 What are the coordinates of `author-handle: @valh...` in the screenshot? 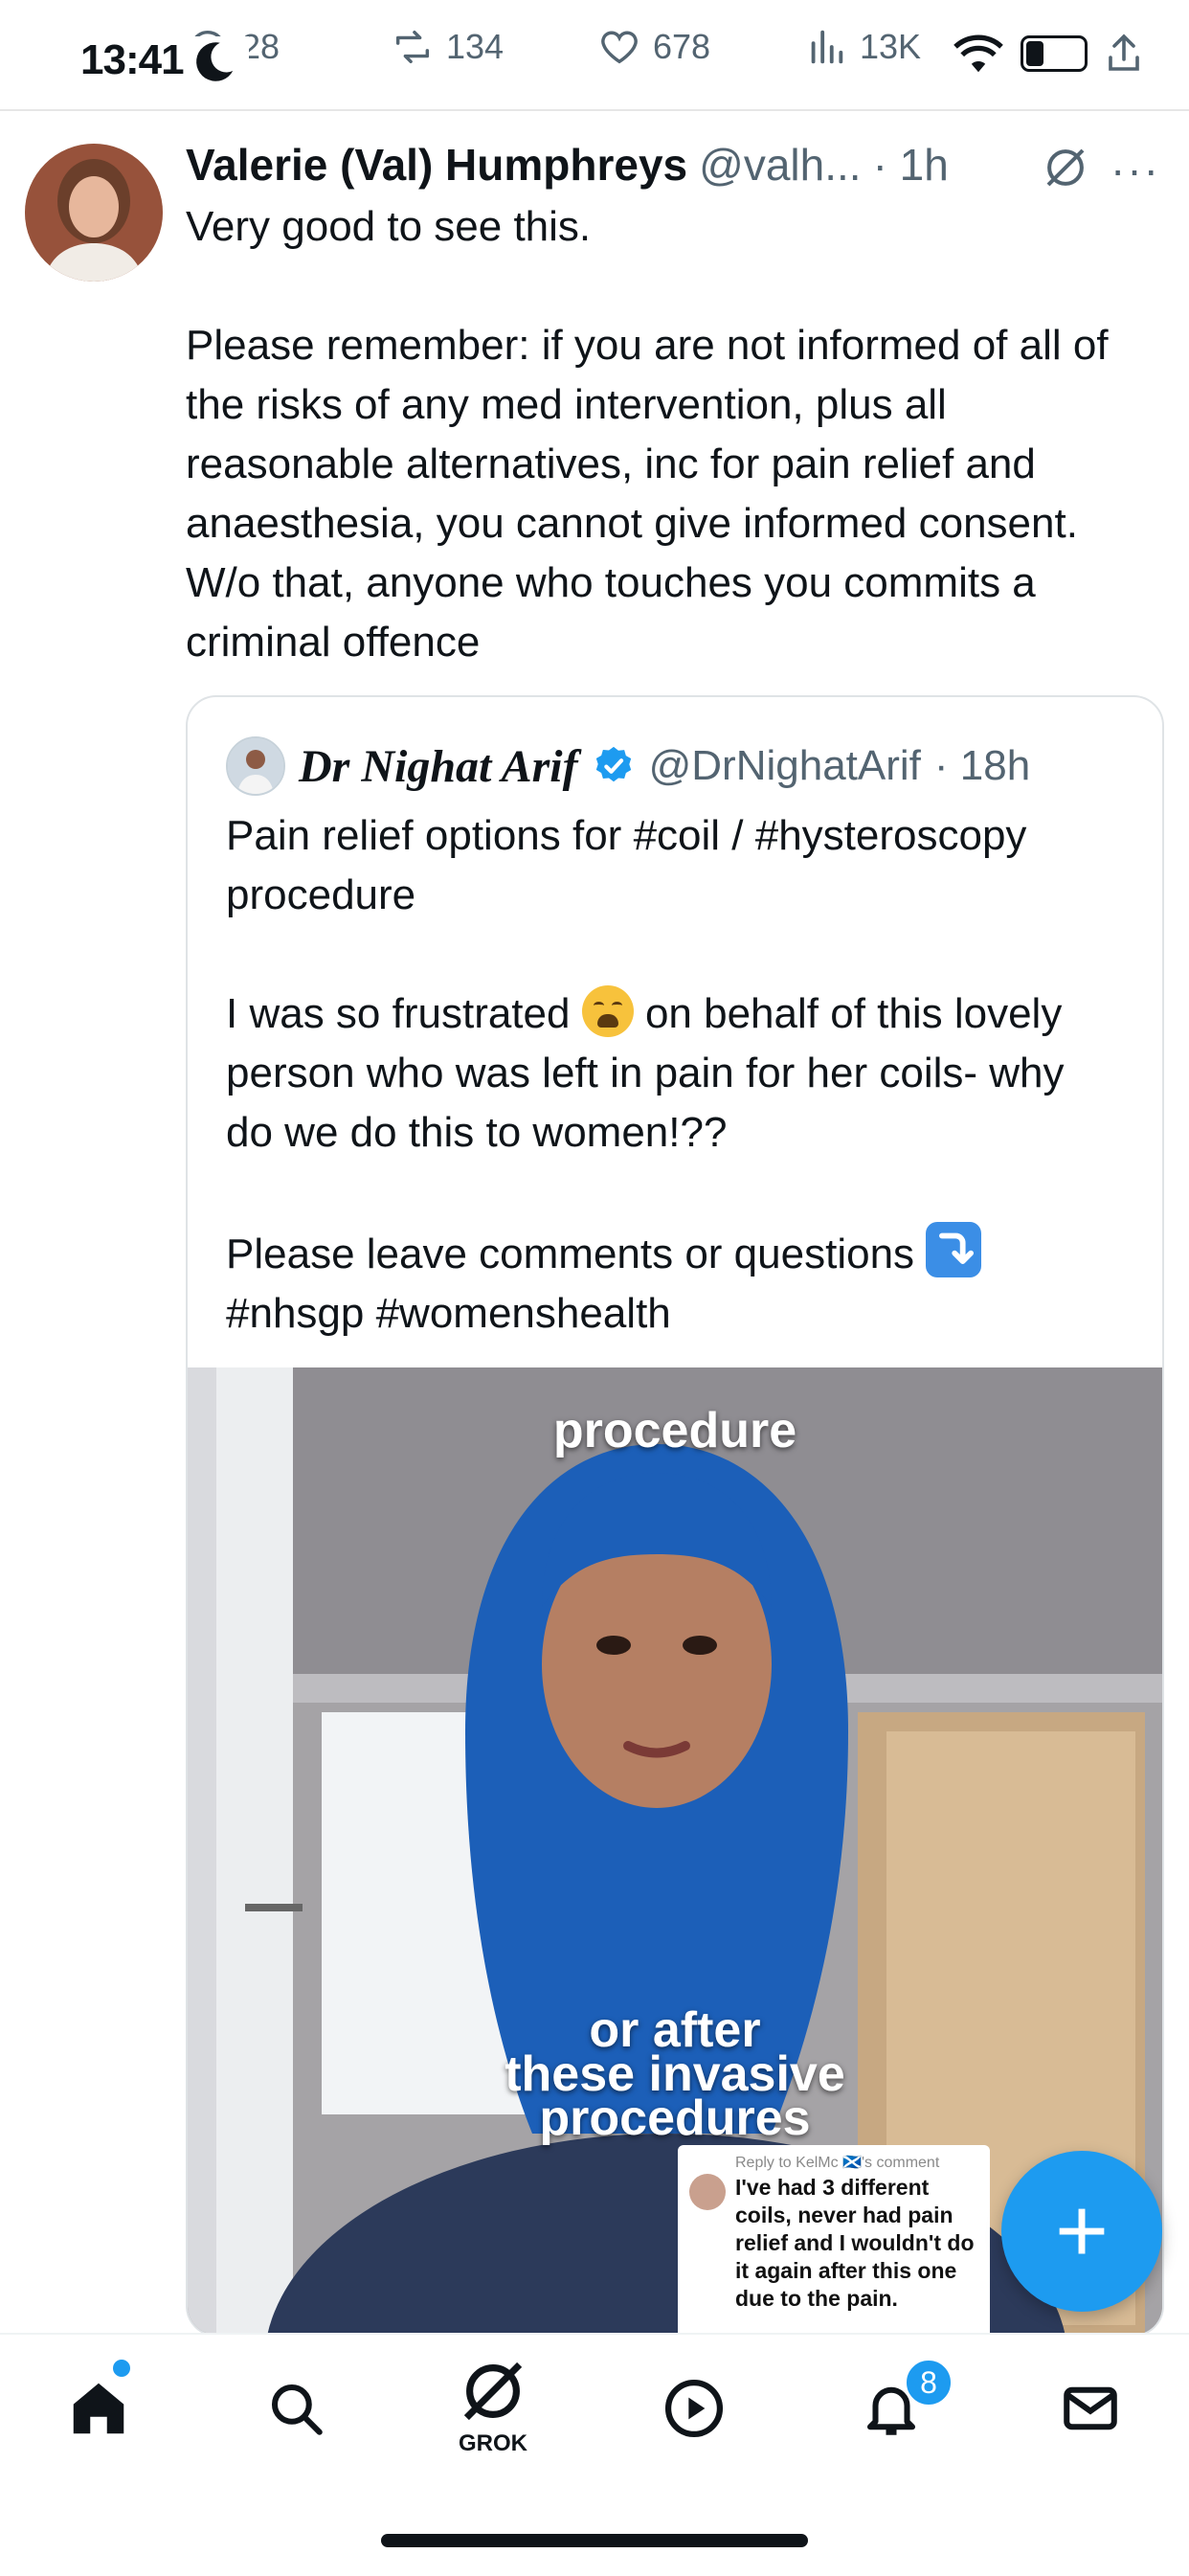 It's located at (780, 165).